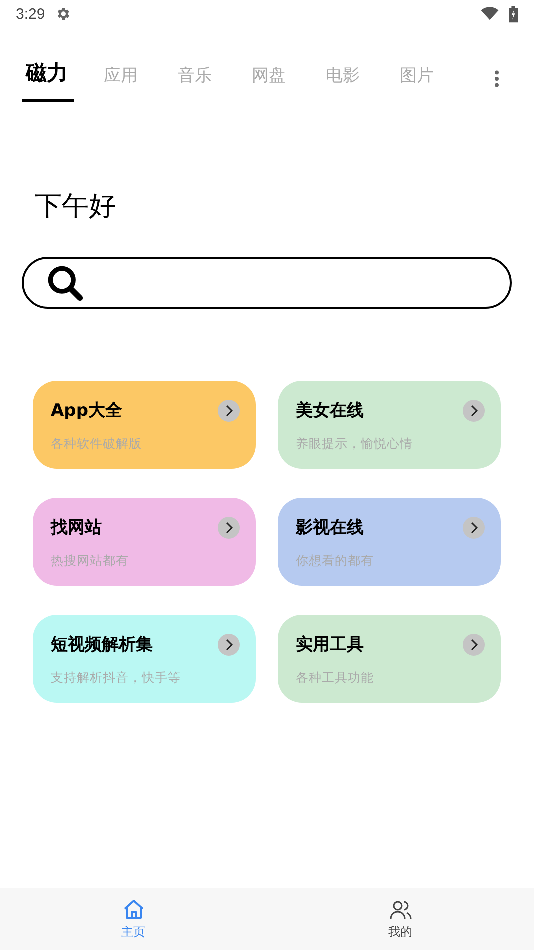 This screenshot has height=950, width=534. Describe the element at coordinates (335, 561) in the screenshot. I see `card-subtitle: 你想看的都有` at that location.